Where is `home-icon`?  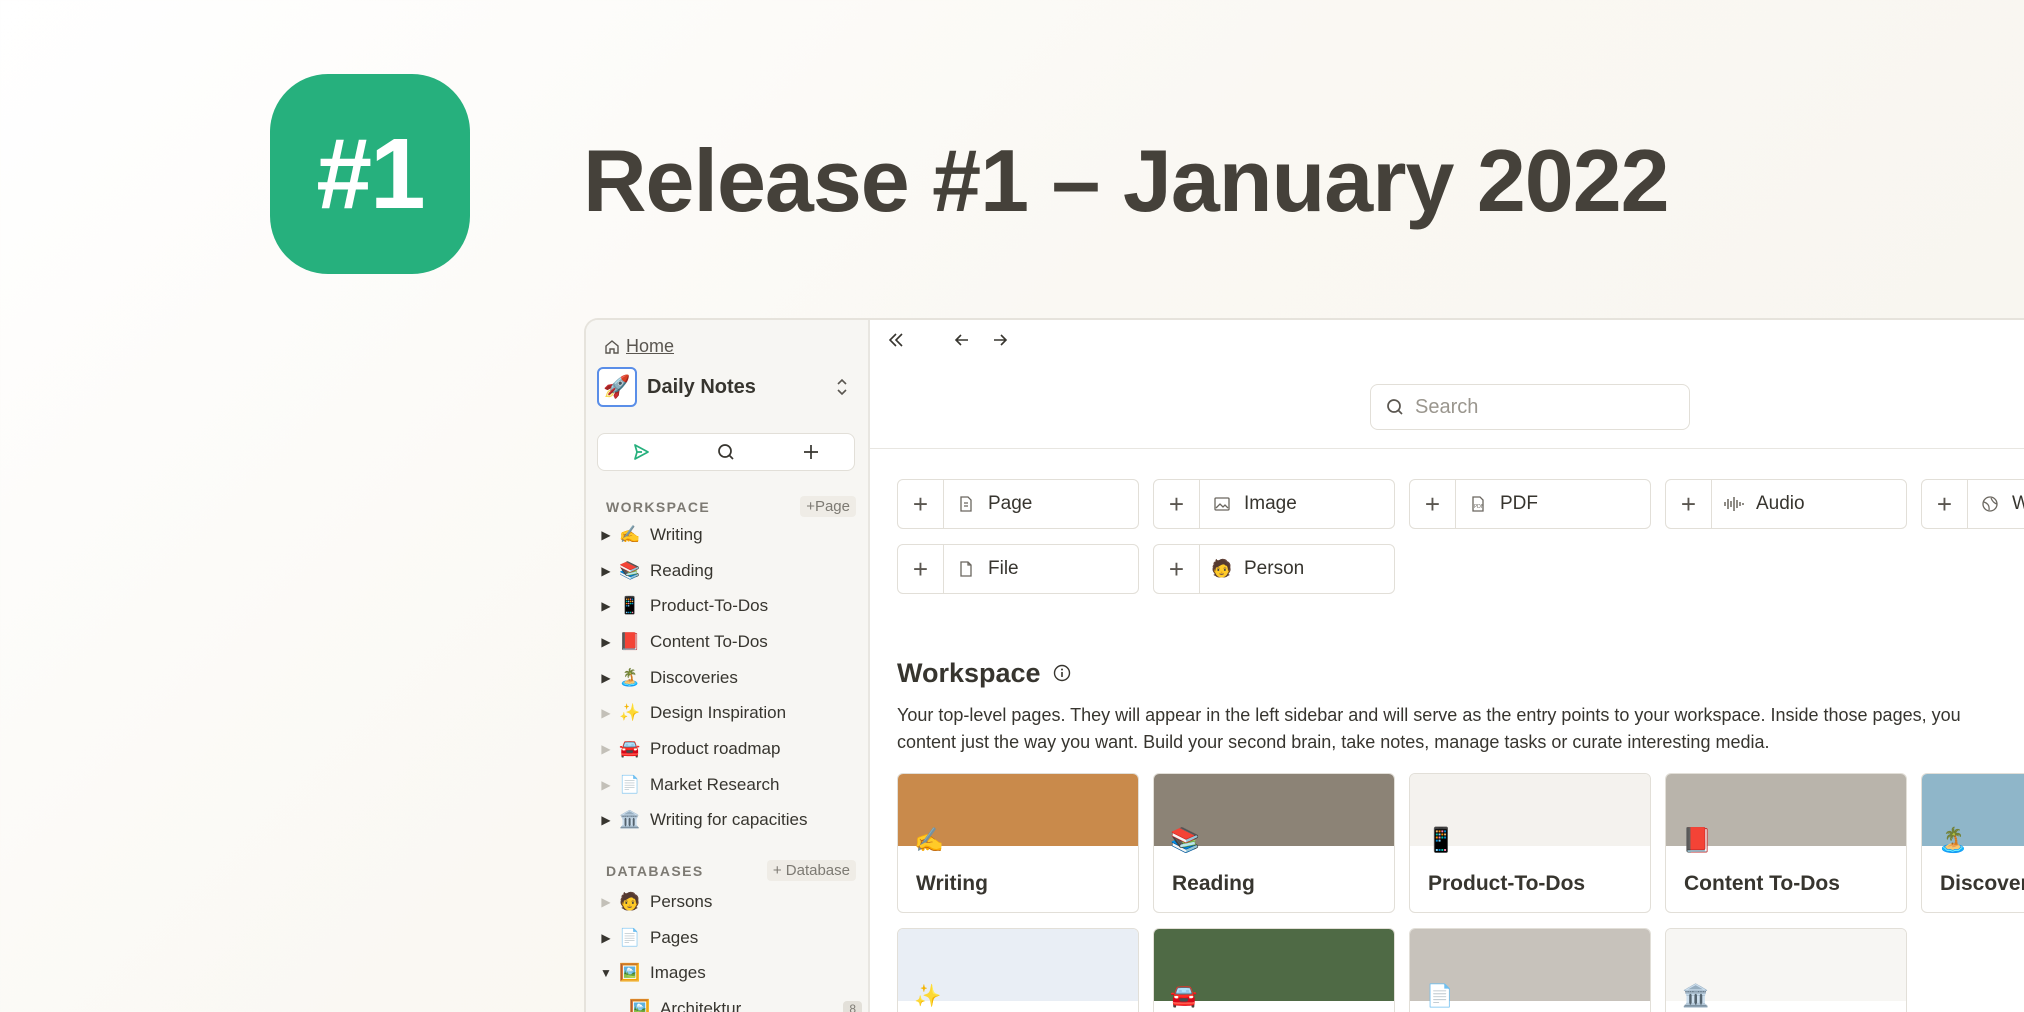 home-icon is located at coordinates (612, 346).